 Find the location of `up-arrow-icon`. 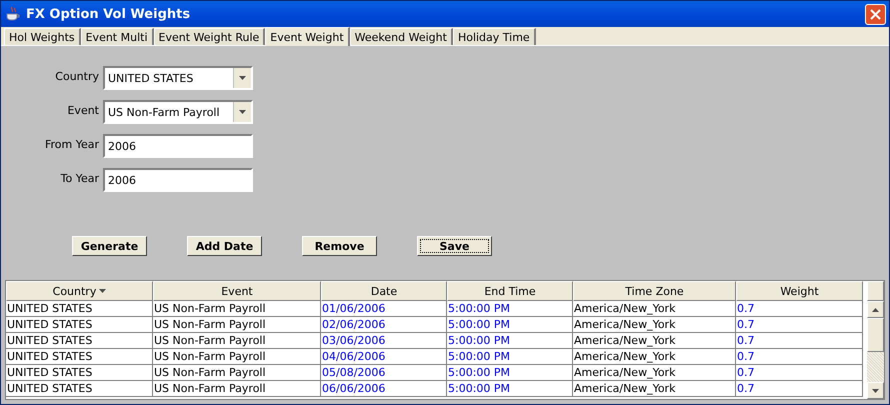

up-arrow-icon is located at coordinates (875, 310).